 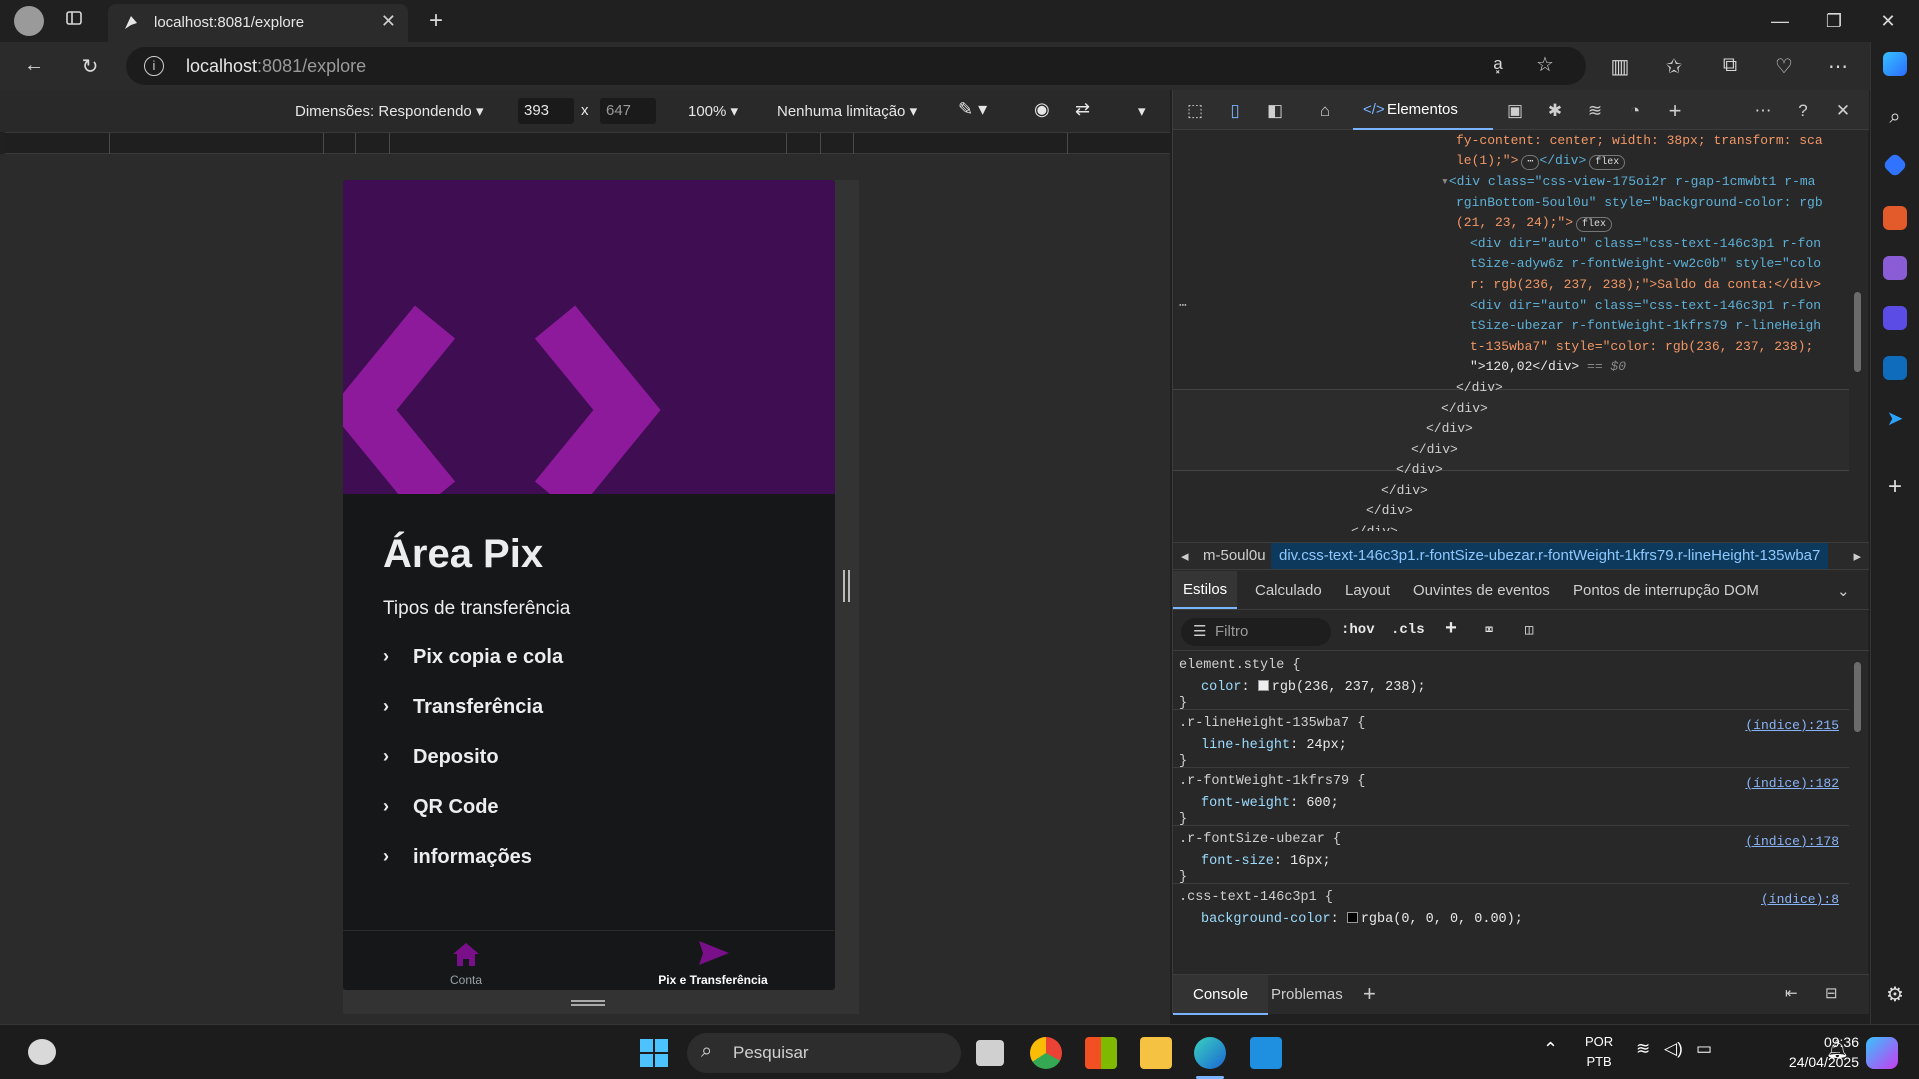 What do you see at coordinates (1046, 1053) in the screenshot?
I see `chrome-icon` at bounding box center [1046, 1053].